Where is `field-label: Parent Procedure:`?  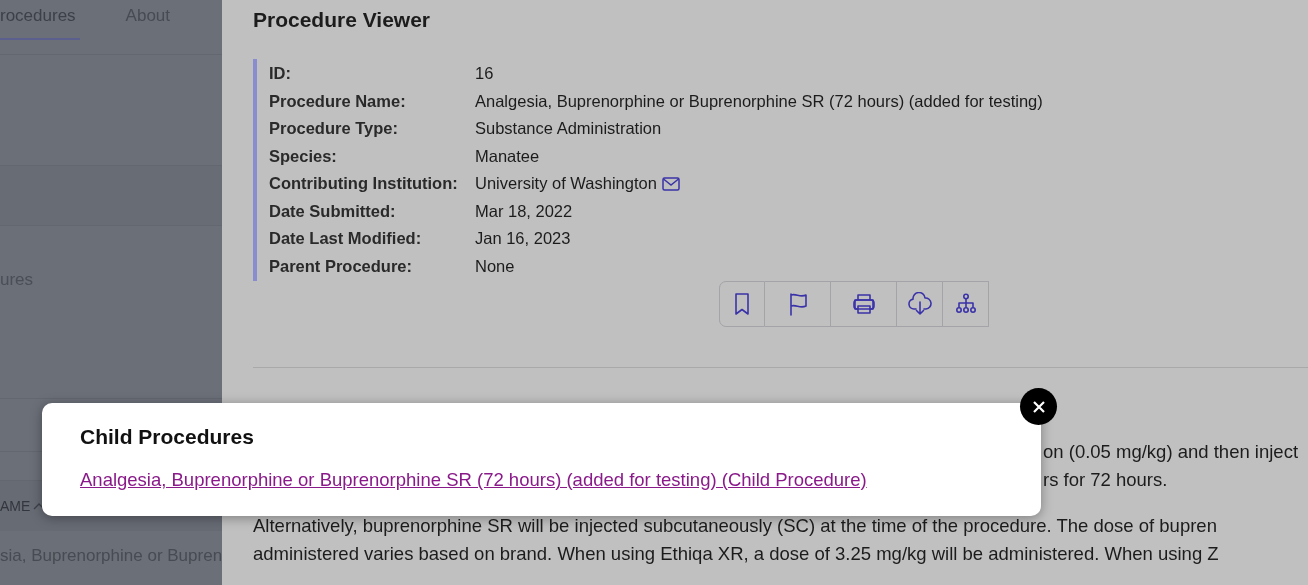 field-label: Parent Procedure: is located at coordinates (341, 266).